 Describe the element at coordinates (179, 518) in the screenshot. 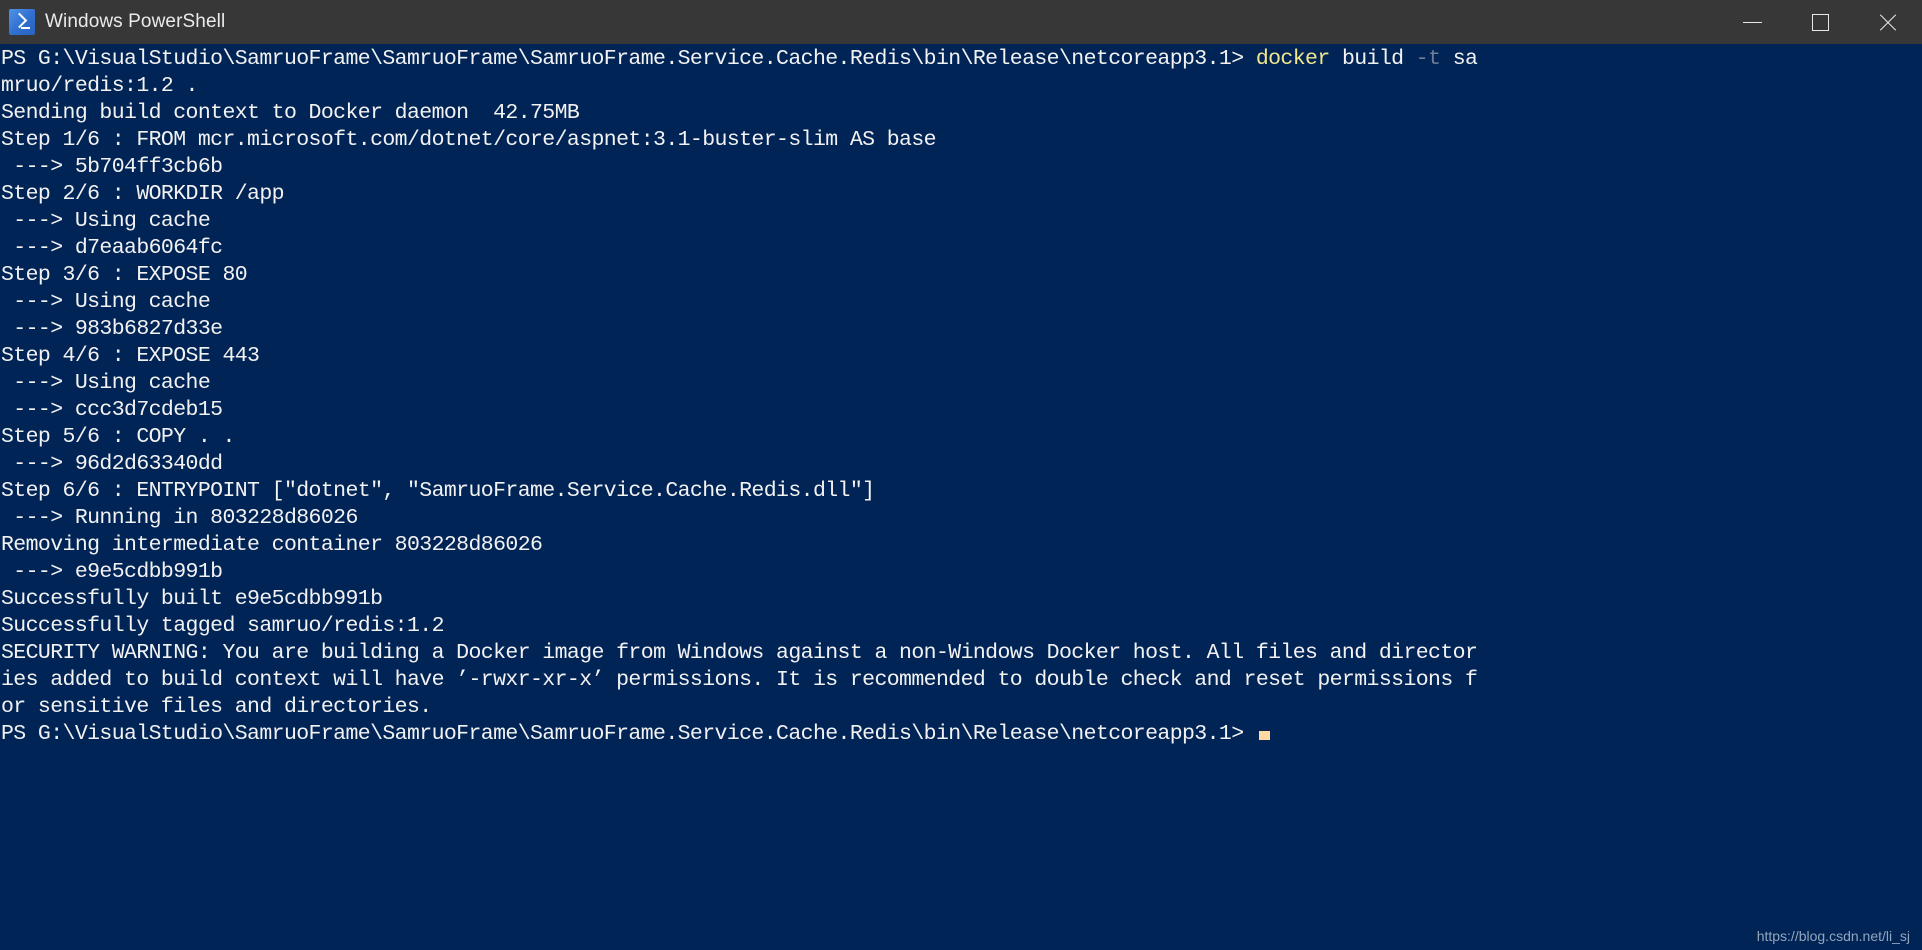

I see `console-text-default: ---> Running in 803228d86026` at that location.